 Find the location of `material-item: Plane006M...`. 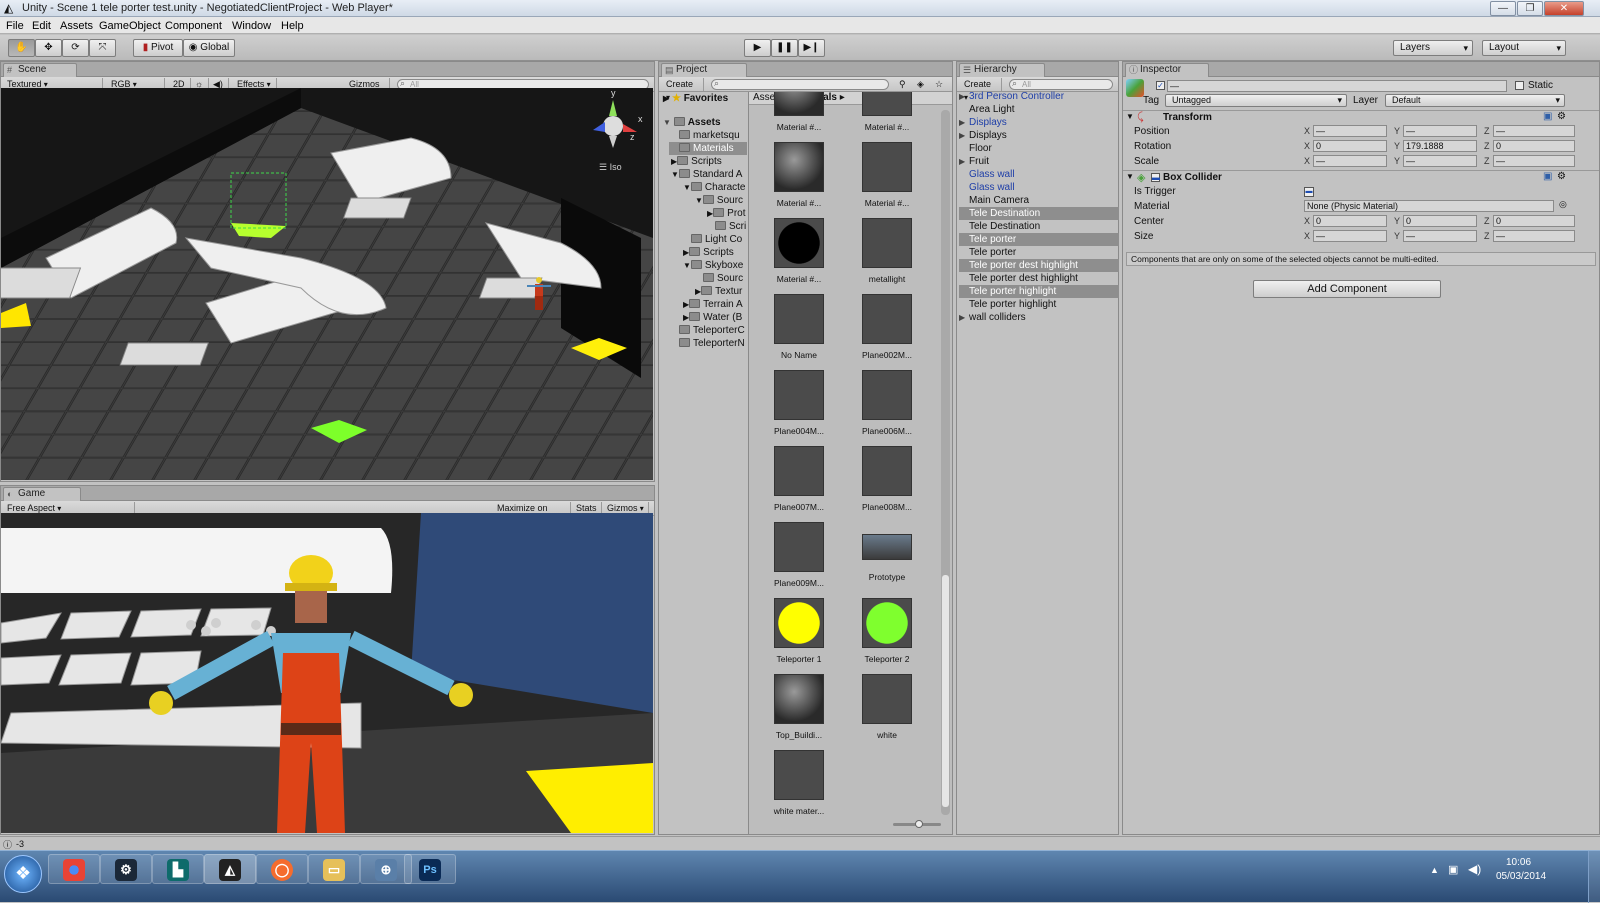

material-item: Plane006M... is located at coordinates (887, 403).